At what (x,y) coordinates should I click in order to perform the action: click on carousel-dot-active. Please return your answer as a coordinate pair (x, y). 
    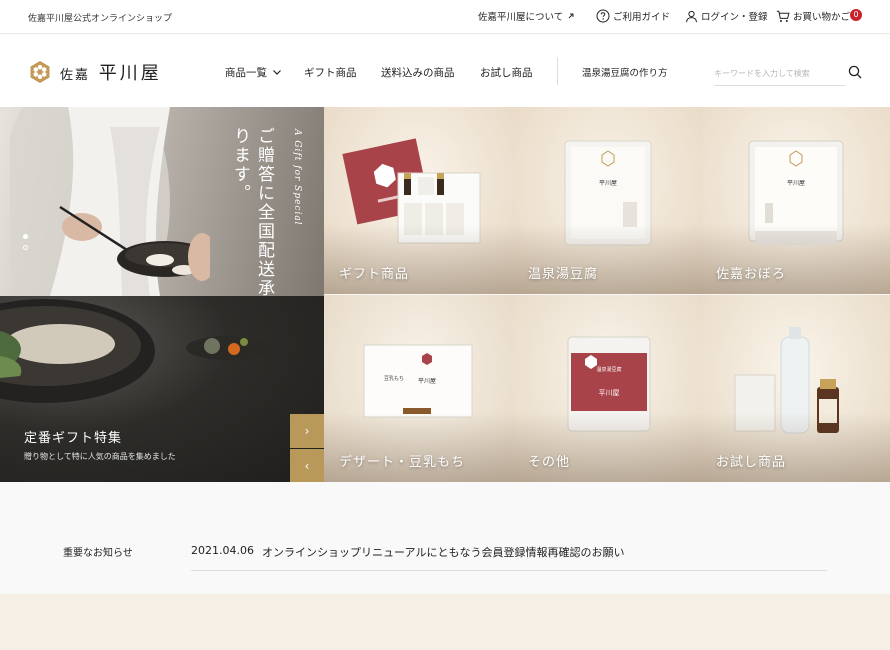
    Looking at the image, I should click on (25, 236).